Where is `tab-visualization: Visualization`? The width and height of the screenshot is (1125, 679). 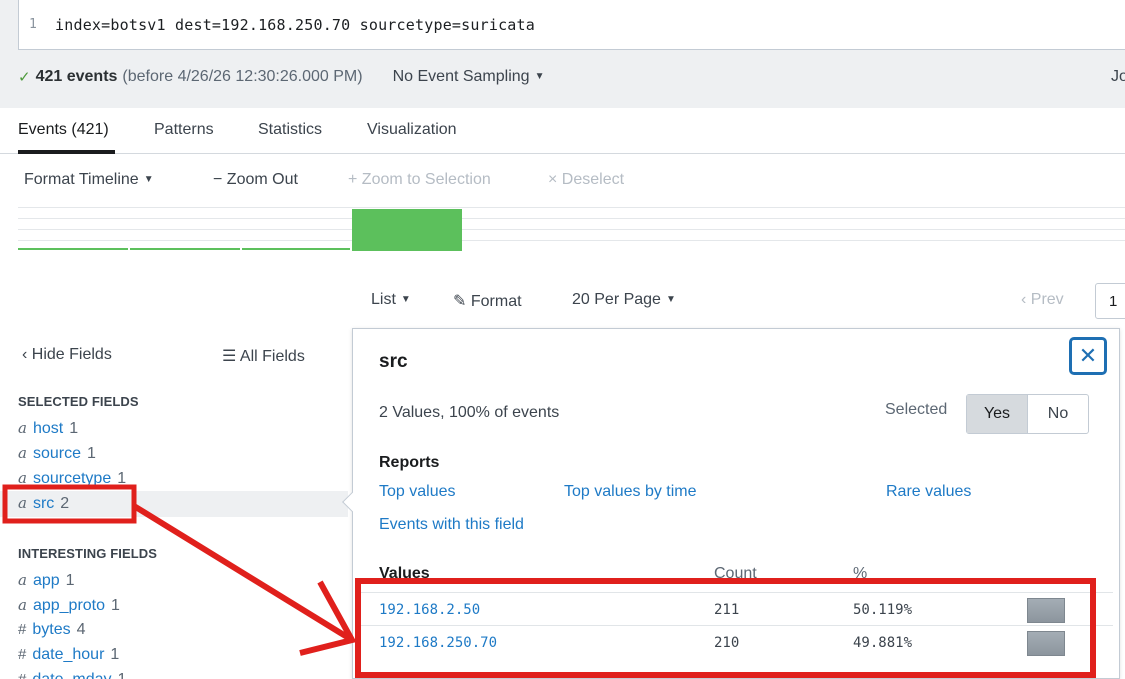 tab-visualization: Visualization is located at coordinates (412, 130).